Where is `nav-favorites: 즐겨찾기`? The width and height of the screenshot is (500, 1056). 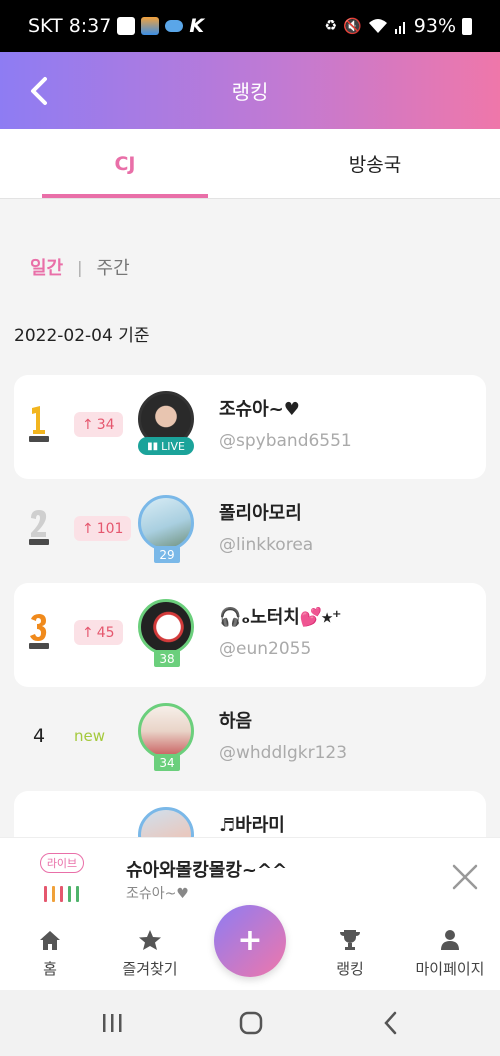
nav-favorites: 즐겨찾기 is located at coordinates (150, 954).